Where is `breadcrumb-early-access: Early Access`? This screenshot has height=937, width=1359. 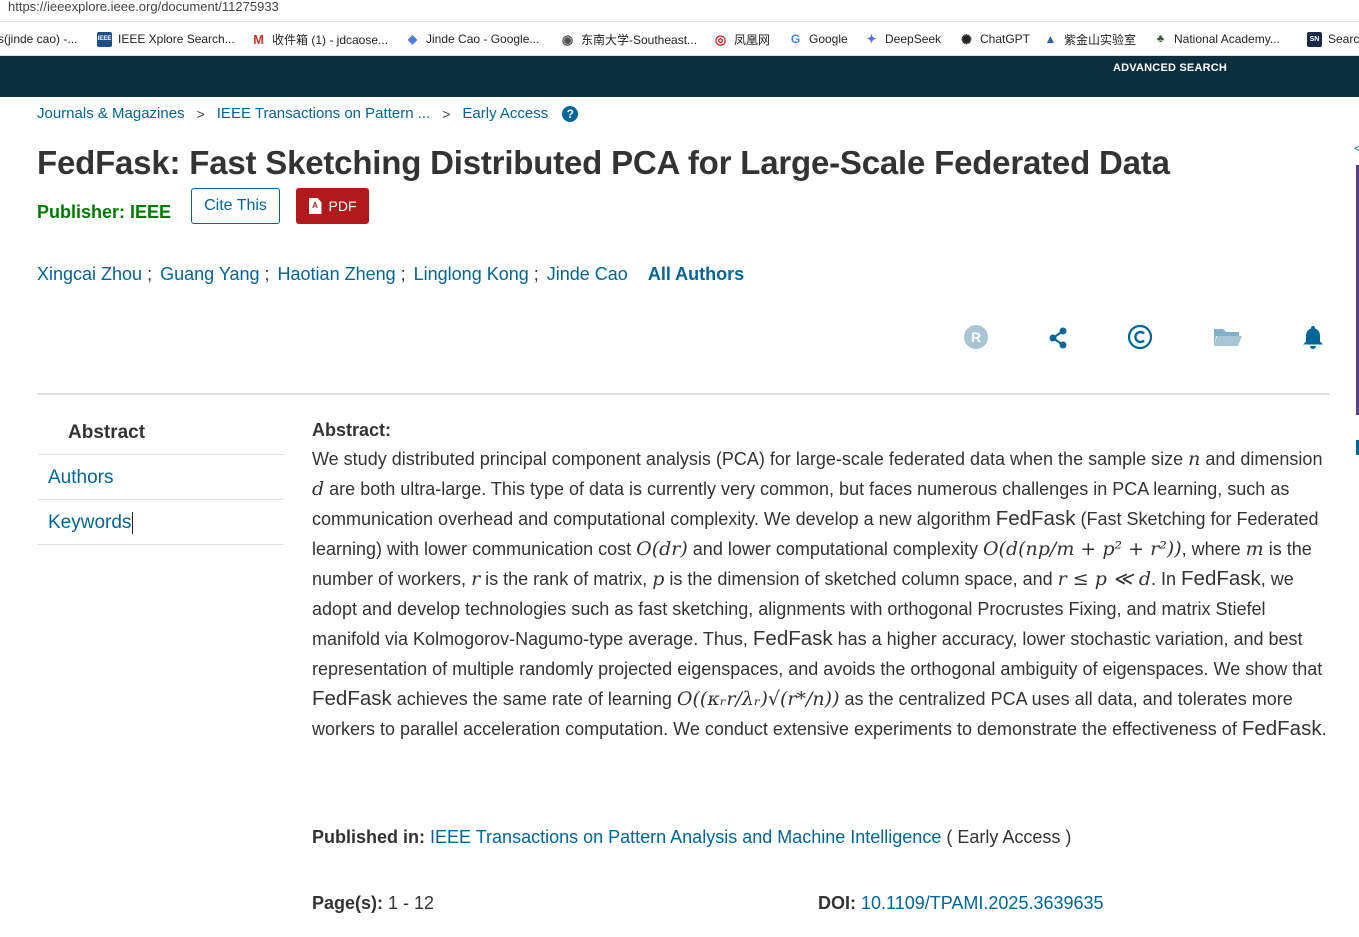 breadcrumb-early-access: Early Access is located at coordinates (505, 113).